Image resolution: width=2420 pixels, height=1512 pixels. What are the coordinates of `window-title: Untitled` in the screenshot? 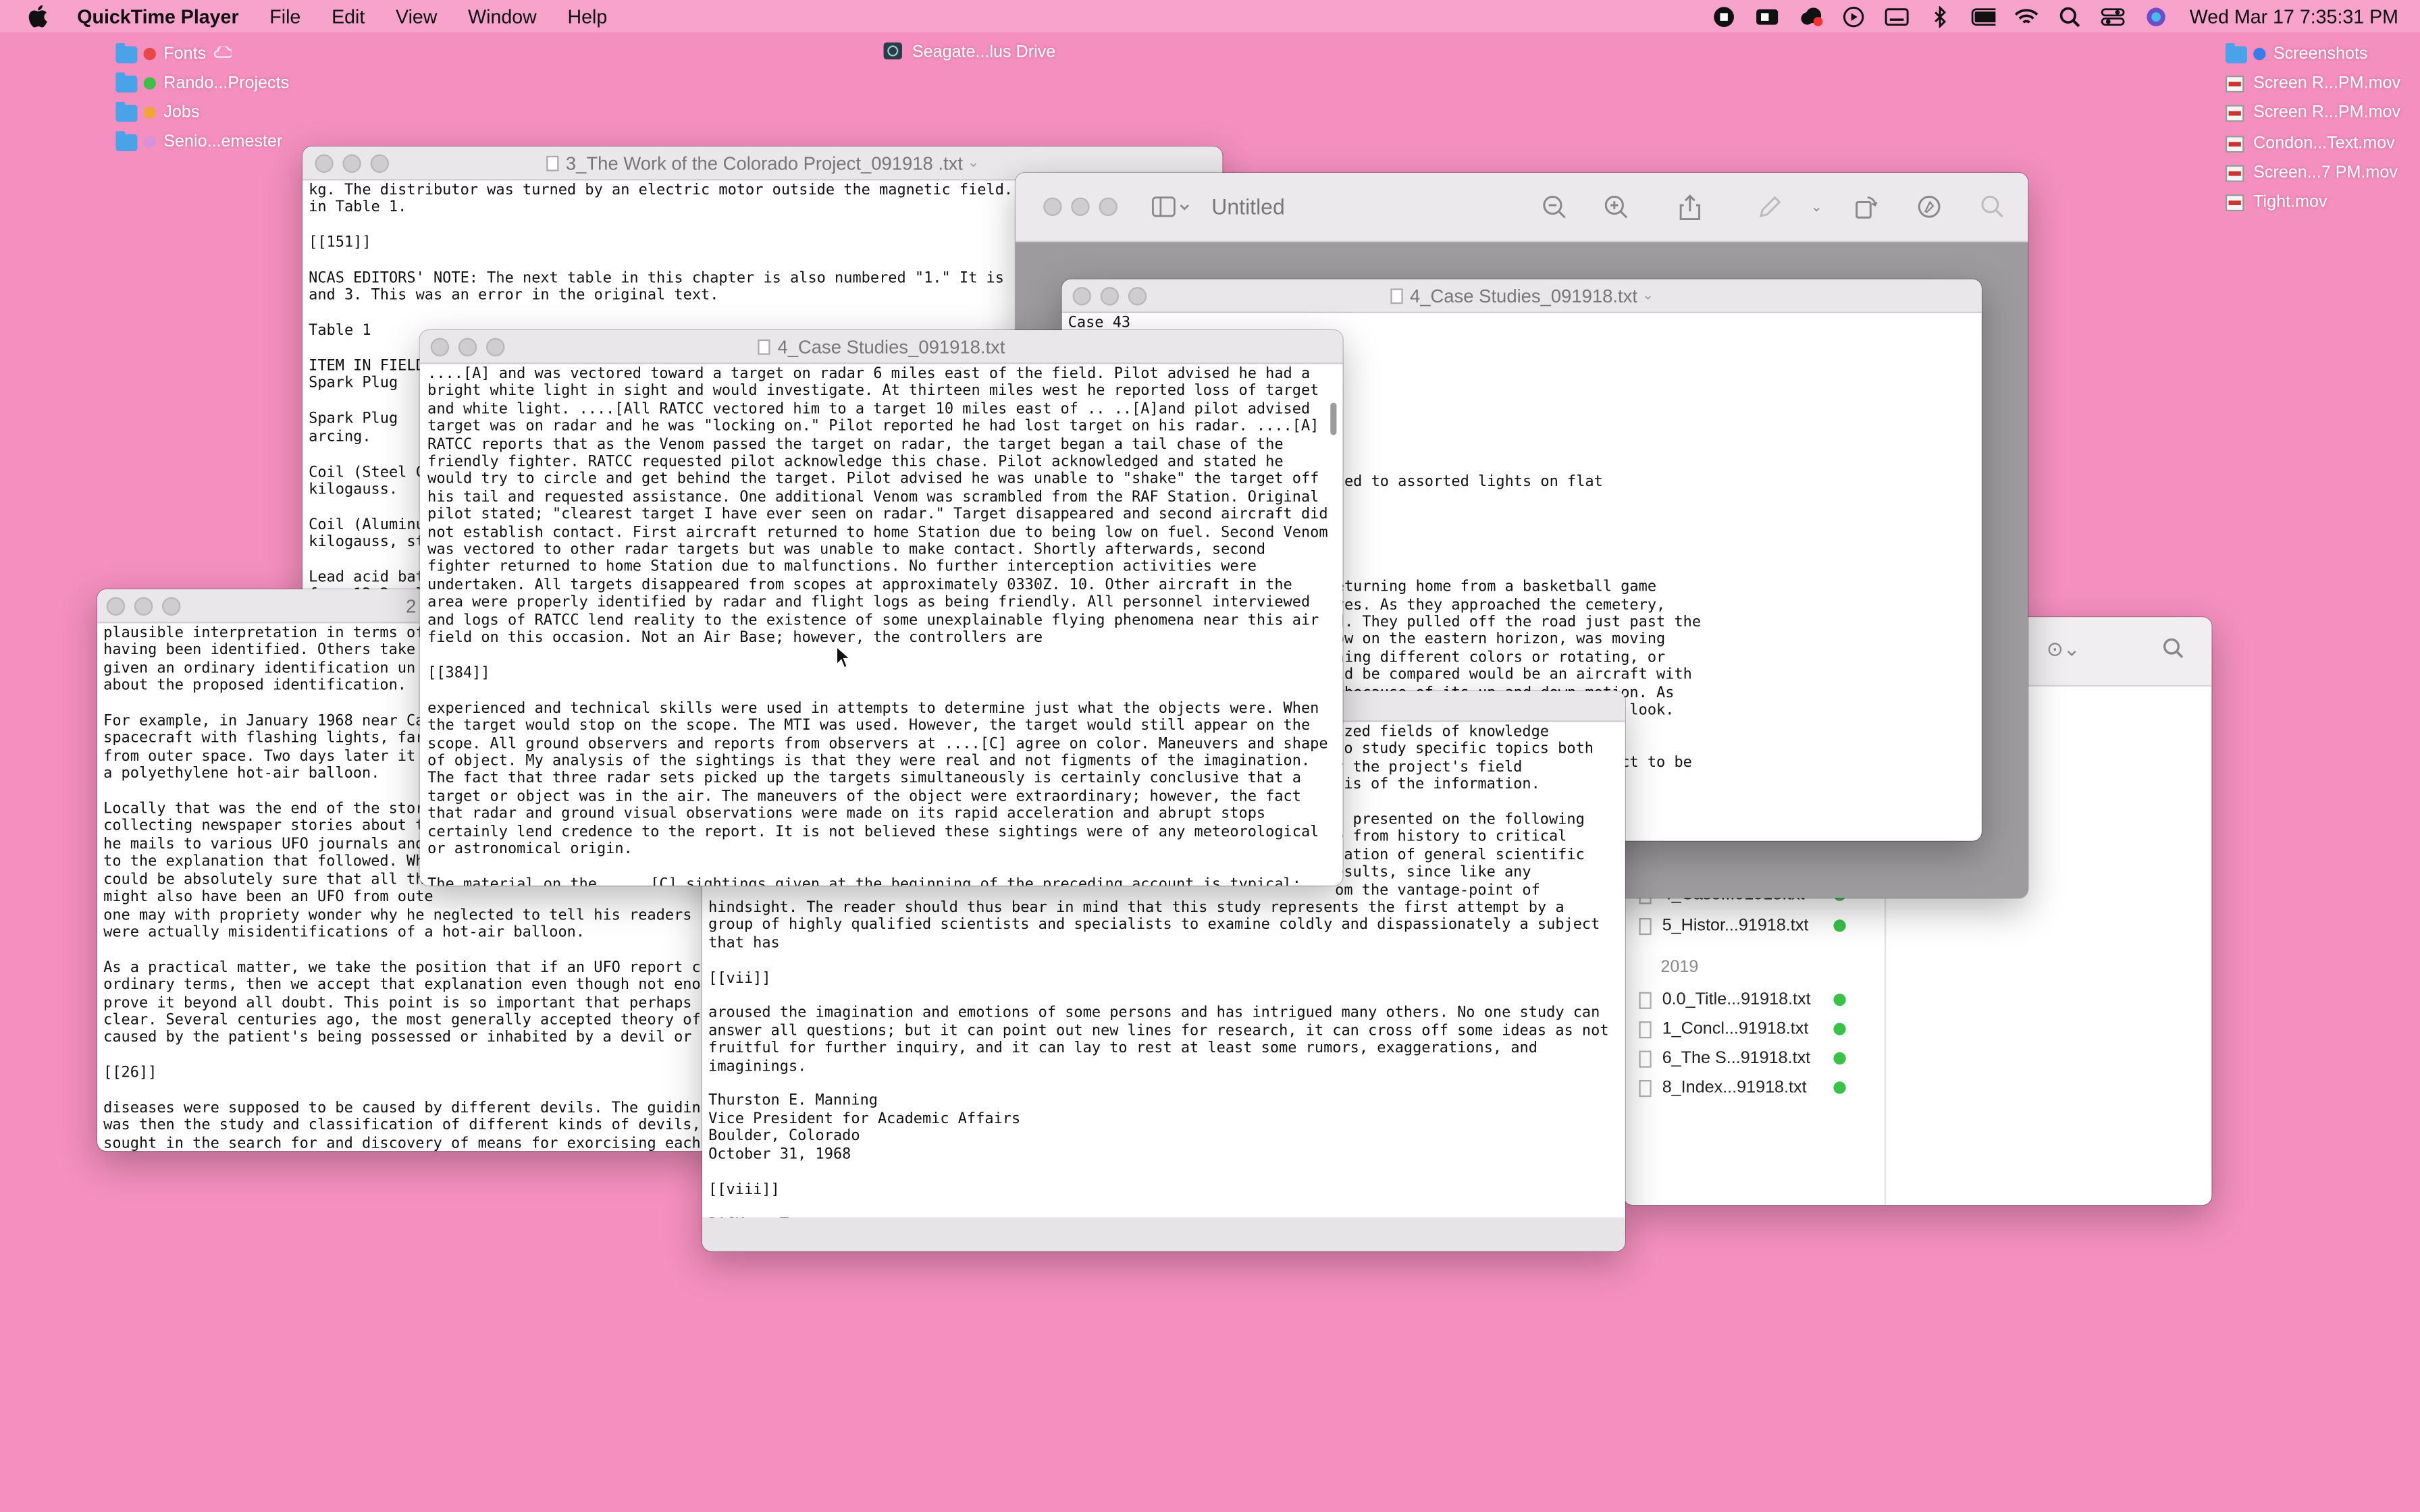 It's located at (1248, 206).